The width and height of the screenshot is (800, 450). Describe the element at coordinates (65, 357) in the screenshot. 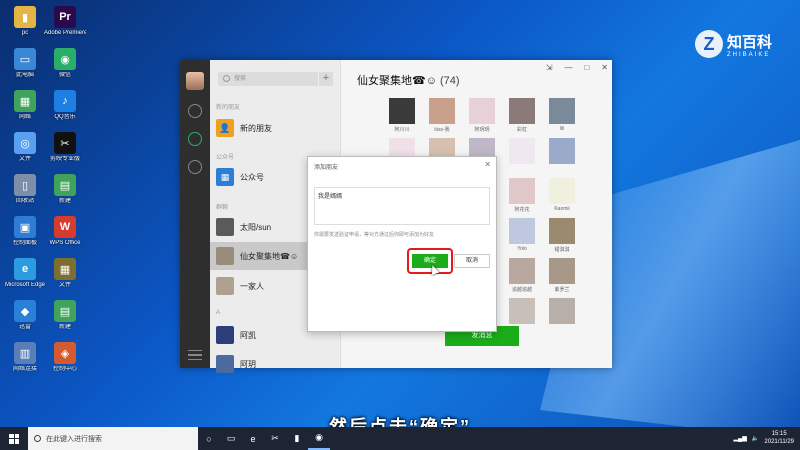

I see `desktop-icon: ◈ 控制中心` at that location.